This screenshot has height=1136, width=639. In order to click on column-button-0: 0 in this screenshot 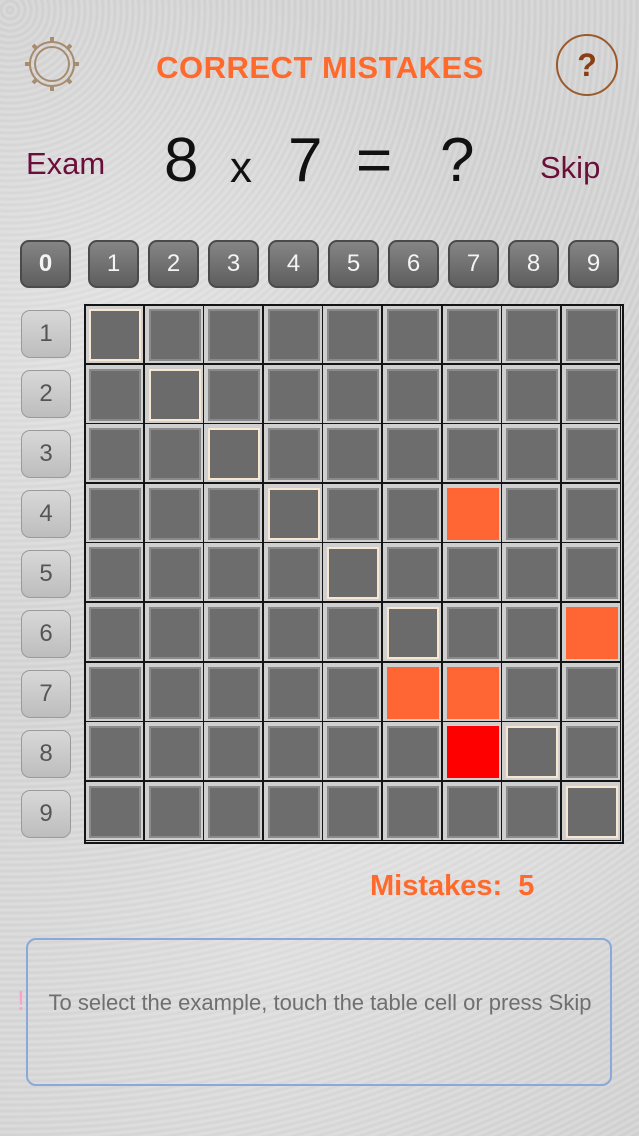, I will do `click(45, 264)`.